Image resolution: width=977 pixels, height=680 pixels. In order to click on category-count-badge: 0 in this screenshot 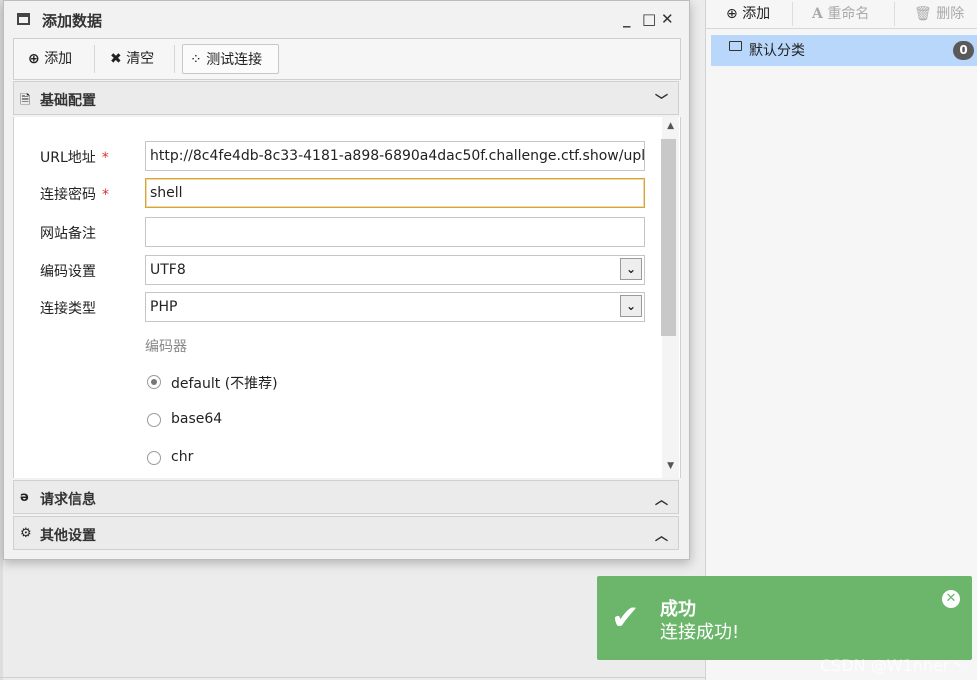, I will do `click(963, 50)`.